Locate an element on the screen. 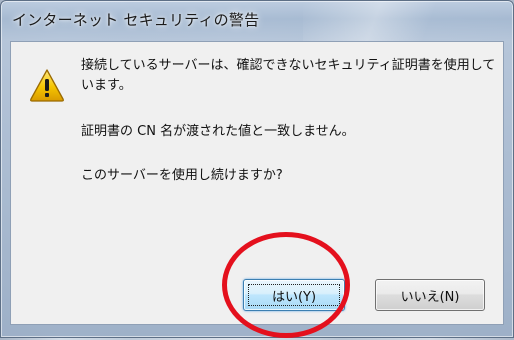 Image resolution: width=514 pixels, height=340 pixels. yes-button: はい(Y) is located at coordinates (294, 295).